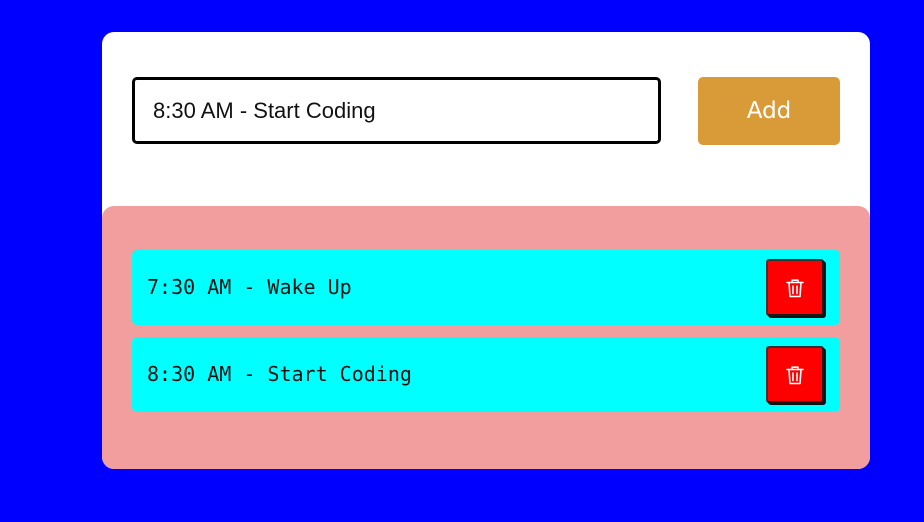 The image size is (924, 522). What do you see at coordinates (396, 110) in the screenshot?
I see `task-input` at bounding box center [396, 110].